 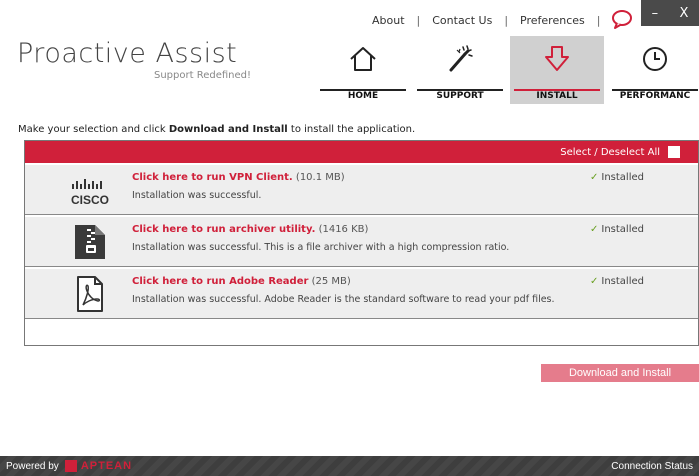 I want to click on tab-performance: PERFORMANC, so click(x=653, y=70).